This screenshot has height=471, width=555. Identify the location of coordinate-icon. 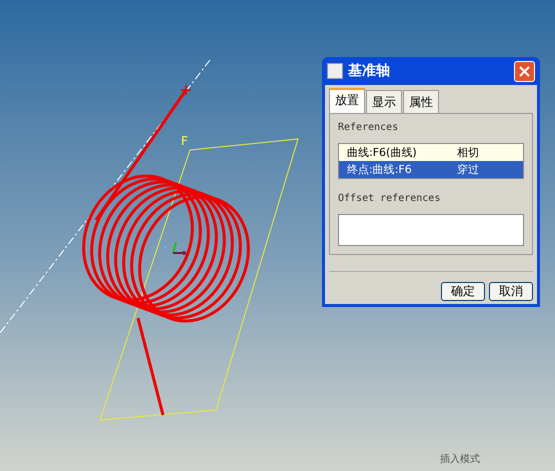
(175, 248).